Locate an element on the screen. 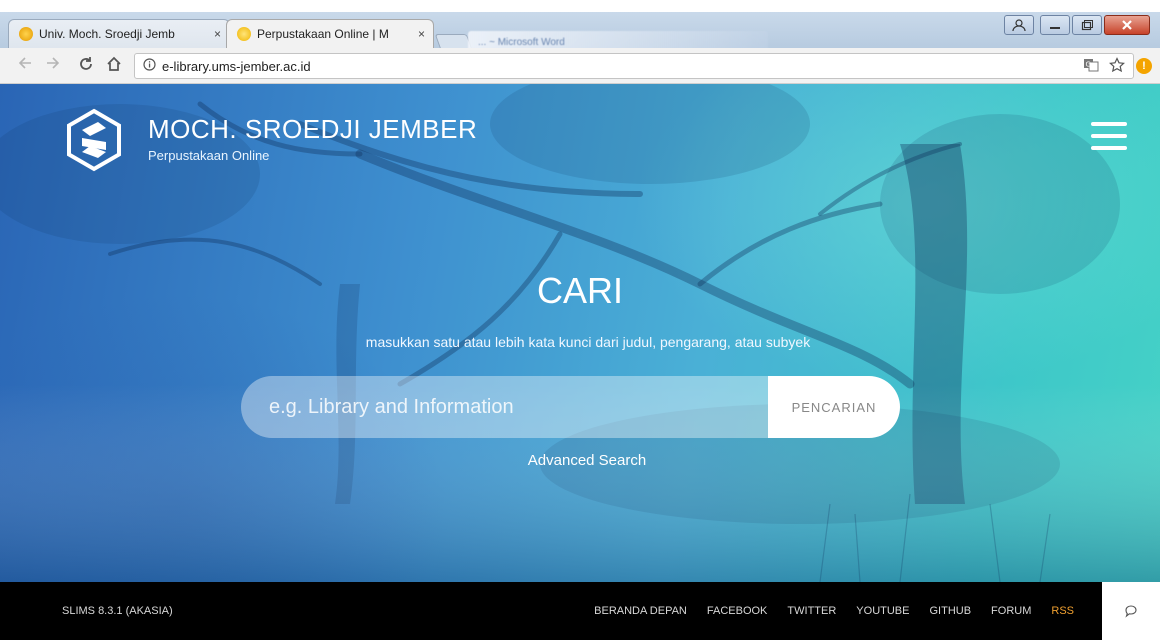 The height and width of the screenshot is (640, 1160). url-text: e-library.ums-jember.ac.id is located at coordinates (236, 66).